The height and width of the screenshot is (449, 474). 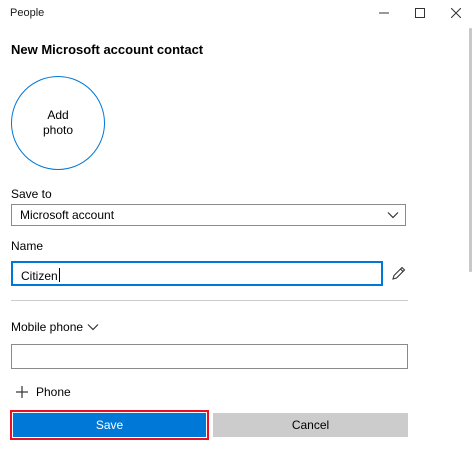 I want to click on name-value-text: Citizen, so click(x=39, y=276).